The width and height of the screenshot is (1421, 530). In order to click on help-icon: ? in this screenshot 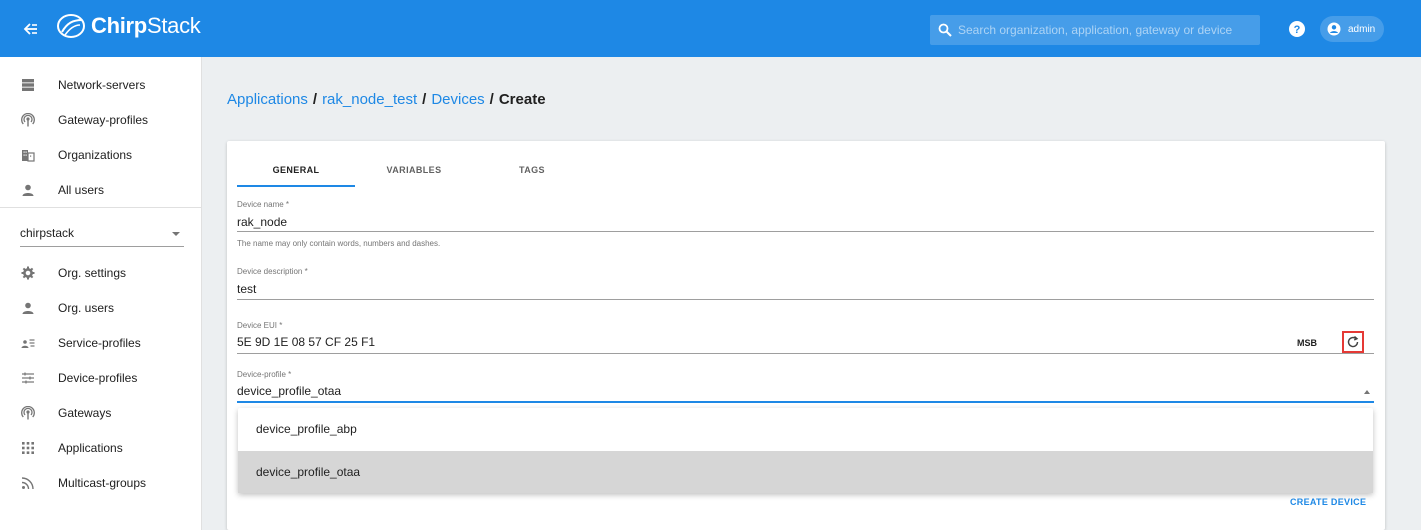, I will do `click(1297, 29)`.